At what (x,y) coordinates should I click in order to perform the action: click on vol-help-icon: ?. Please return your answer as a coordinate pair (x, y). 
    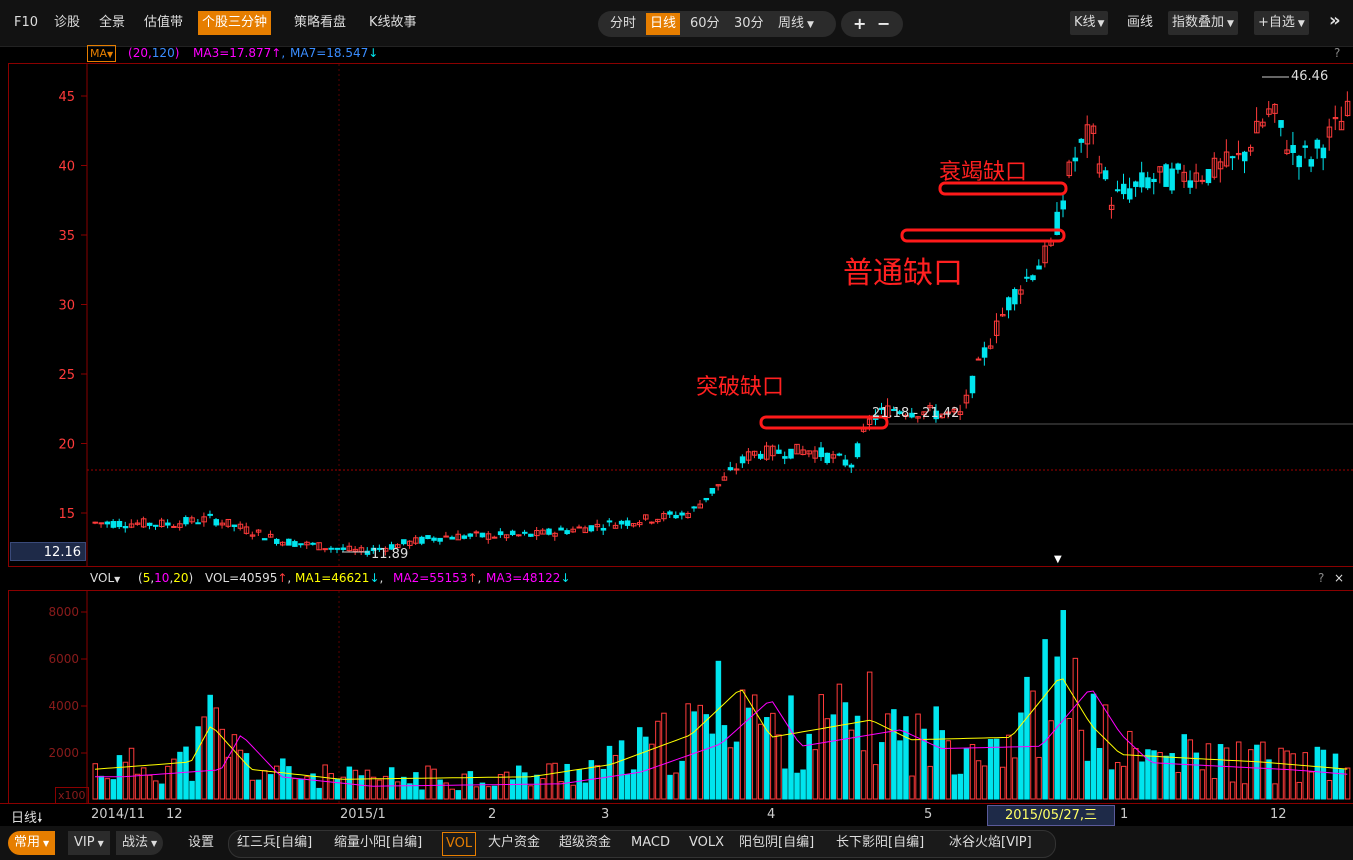
    Looking at the image, I should click on (1321, 578).